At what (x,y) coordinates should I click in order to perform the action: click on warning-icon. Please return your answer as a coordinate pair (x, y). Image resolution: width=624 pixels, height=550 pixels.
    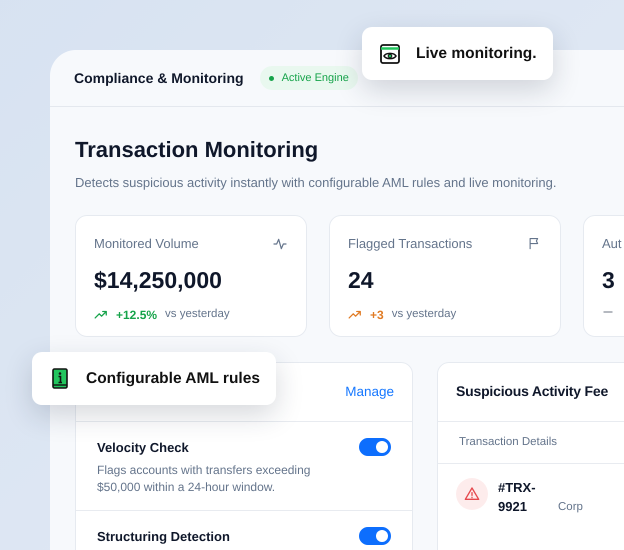
    Looking at the image, I should click on (472, 494).